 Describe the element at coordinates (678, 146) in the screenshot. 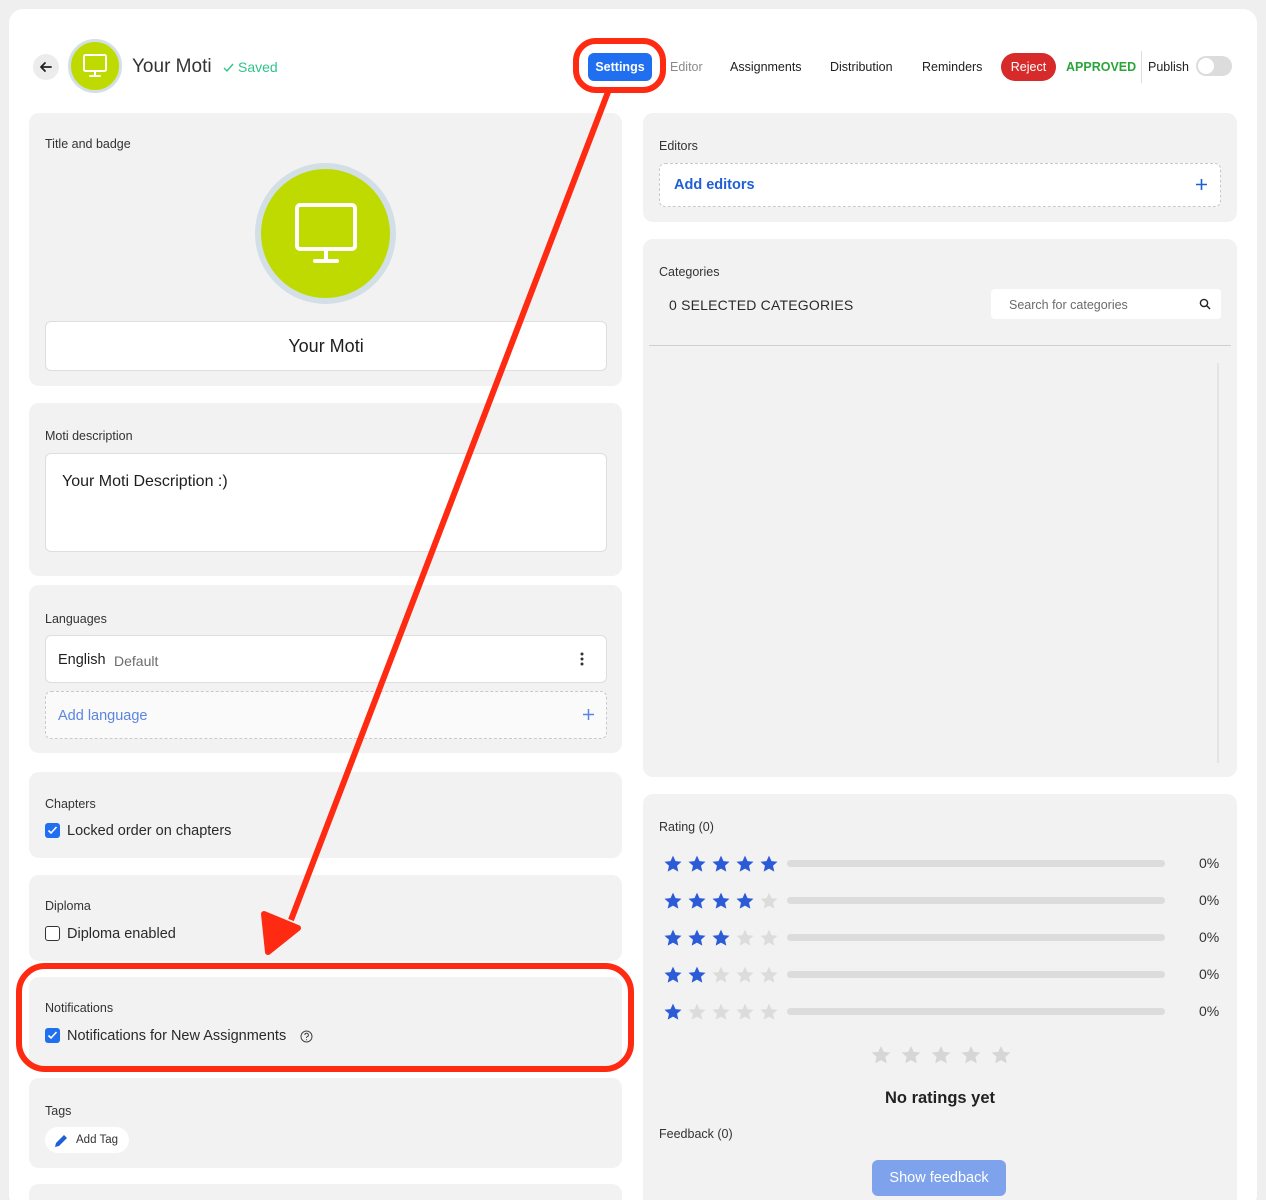

I see `card-label: Editors` at that location.